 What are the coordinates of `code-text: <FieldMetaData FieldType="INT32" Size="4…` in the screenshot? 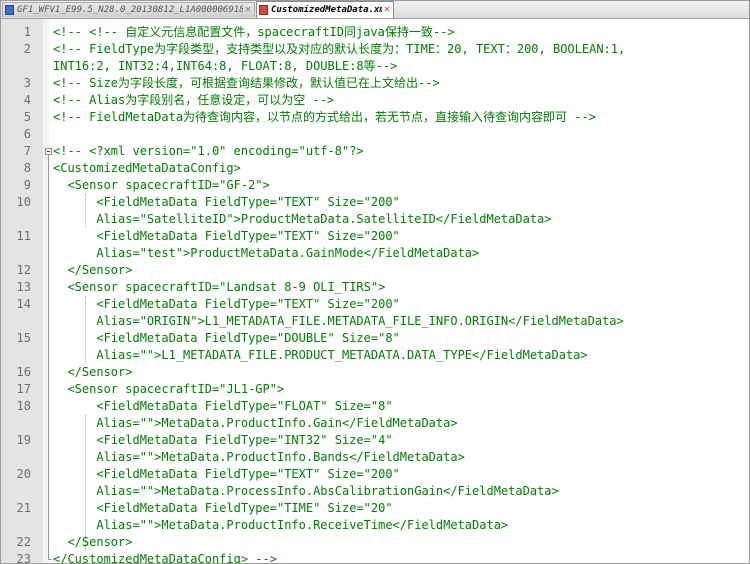 It's located at (223, 440).